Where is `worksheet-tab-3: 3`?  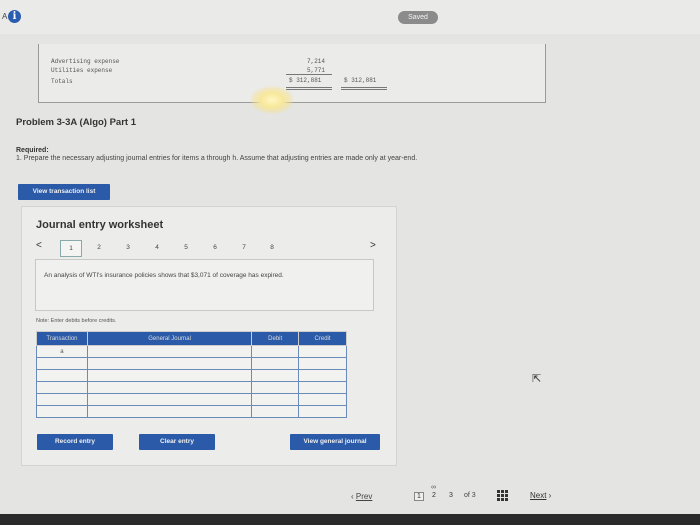 worksheet-tab-3: 3 is located at coordinates (128, 247).